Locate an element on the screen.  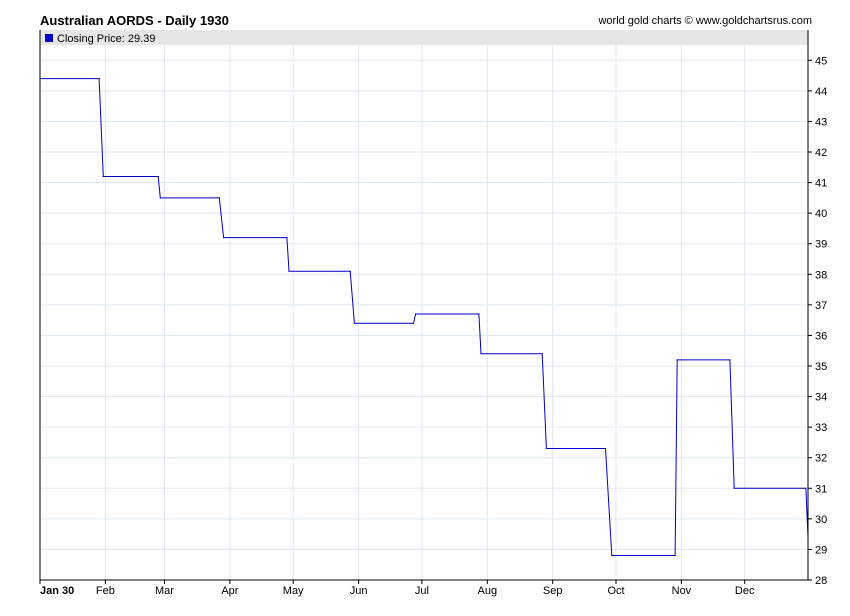
y-tick-label: 44 is located at coordinates (821, 92).